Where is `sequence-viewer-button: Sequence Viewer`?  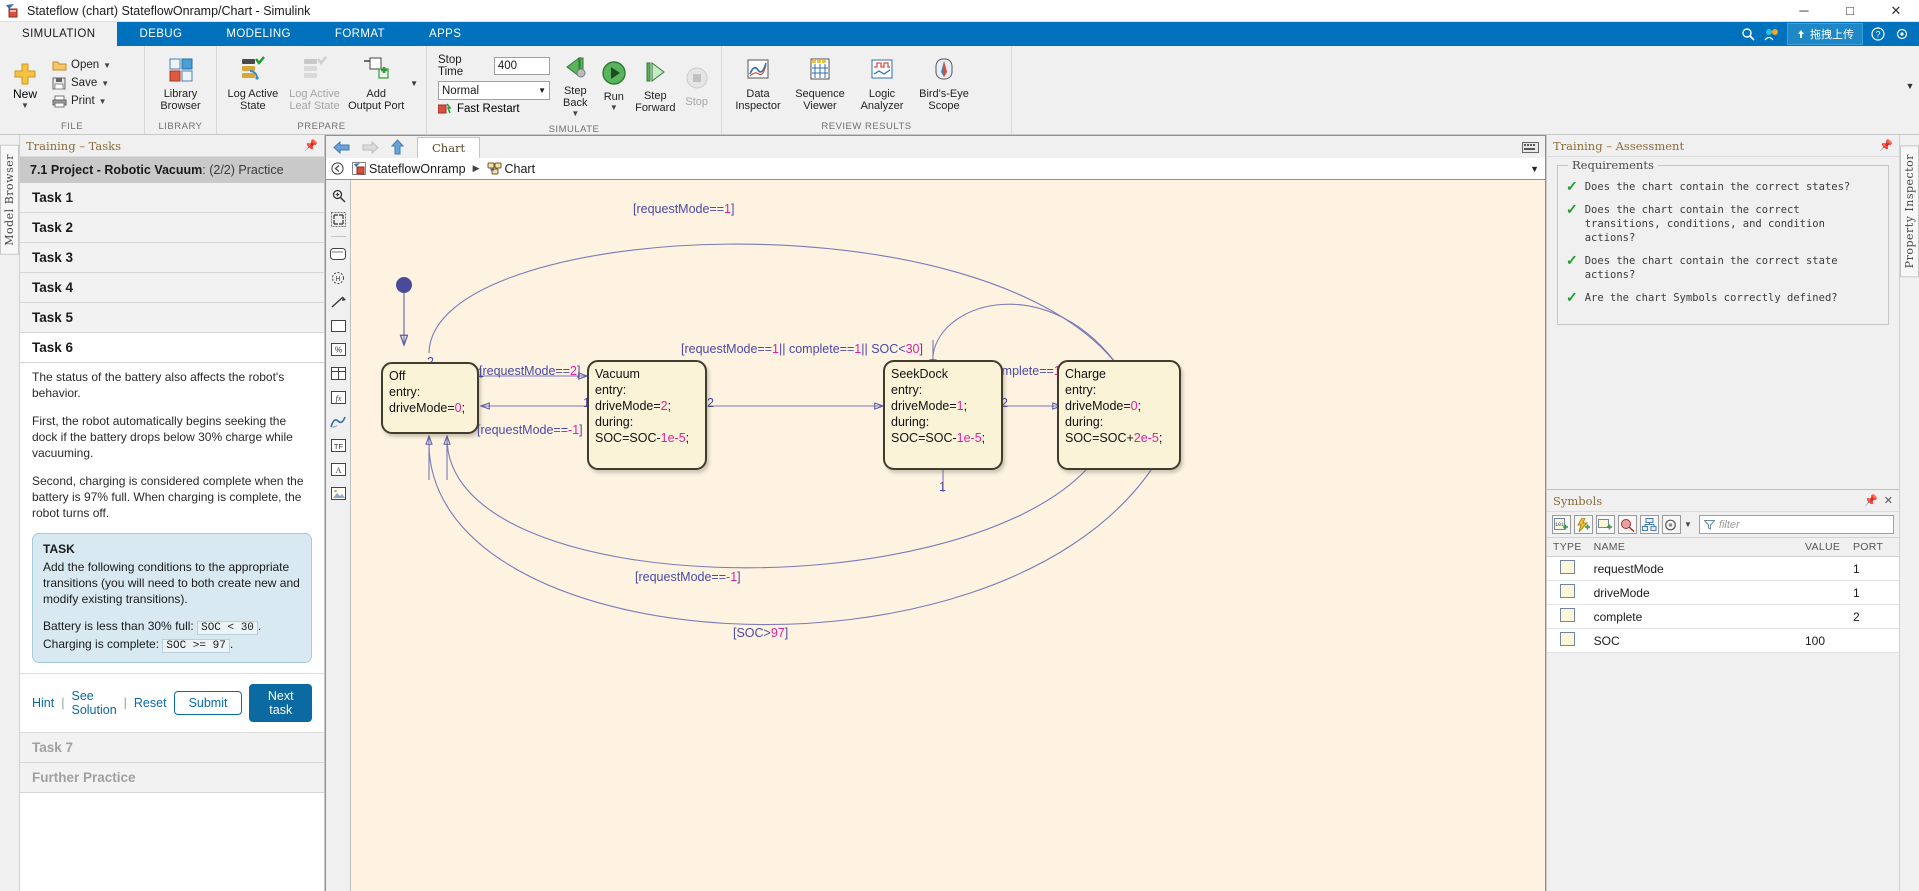
sequence-viewer-button: Sequence Viewer is located at coordinates (820, 83).